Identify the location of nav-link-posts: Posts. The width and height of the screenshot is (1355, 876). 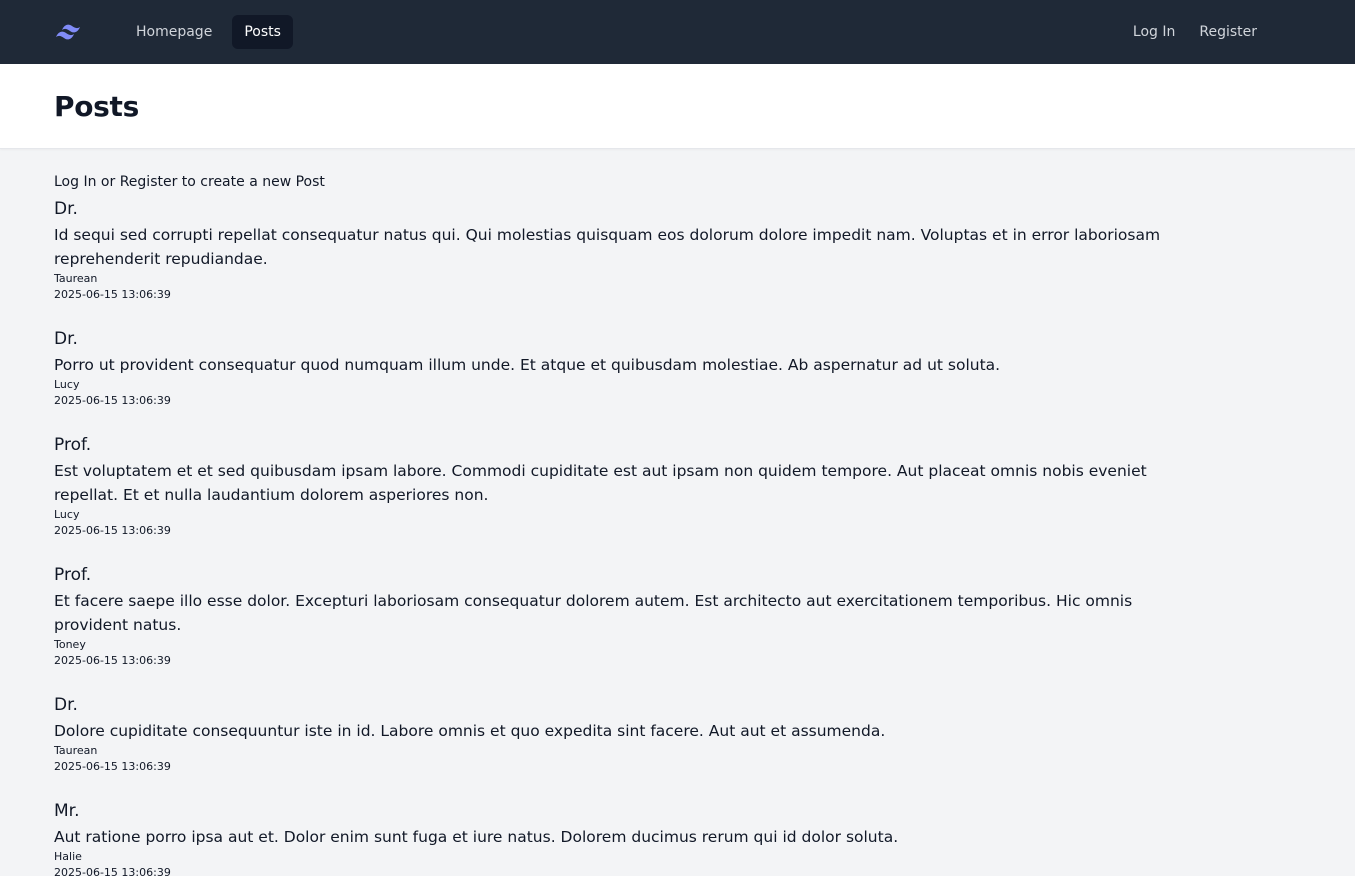
(262, 32).